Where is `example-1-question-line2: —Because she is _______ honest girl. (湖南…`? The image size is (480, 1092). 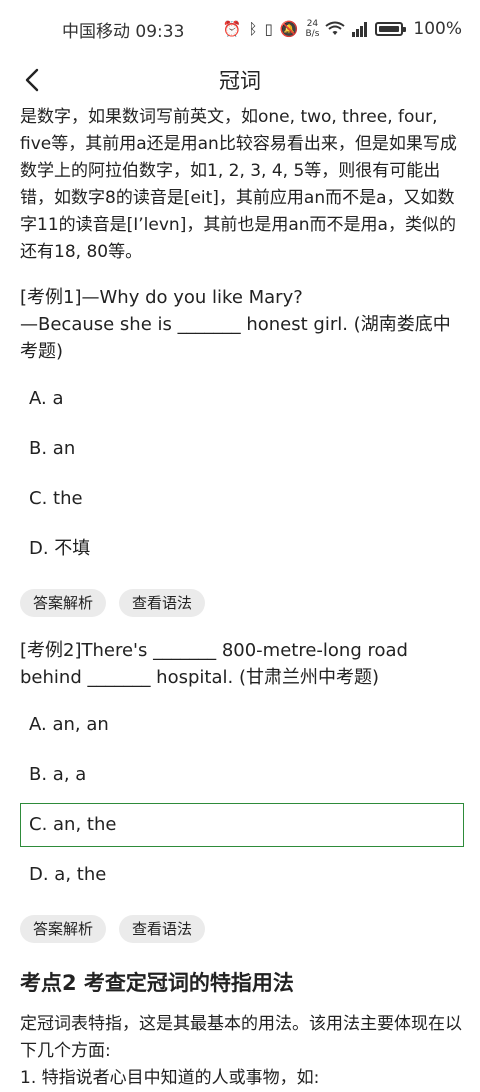 example-1-question-line2: —Because she is _______ honest girl. (湖南… is located at coordinates (235, 338).